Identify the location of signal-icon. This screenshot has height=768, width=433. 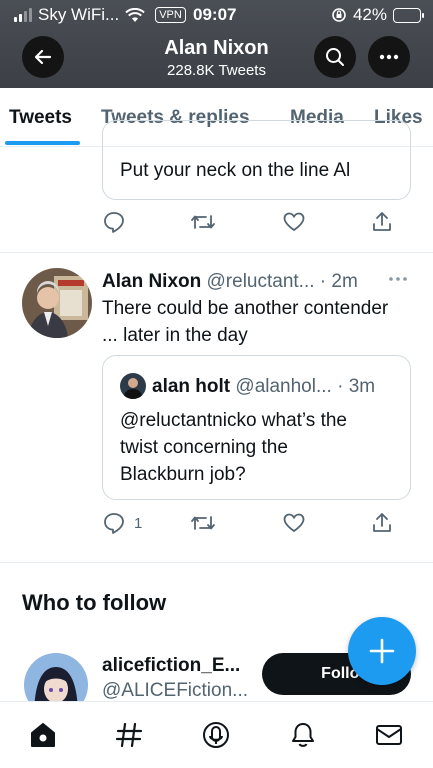
(23, 15).